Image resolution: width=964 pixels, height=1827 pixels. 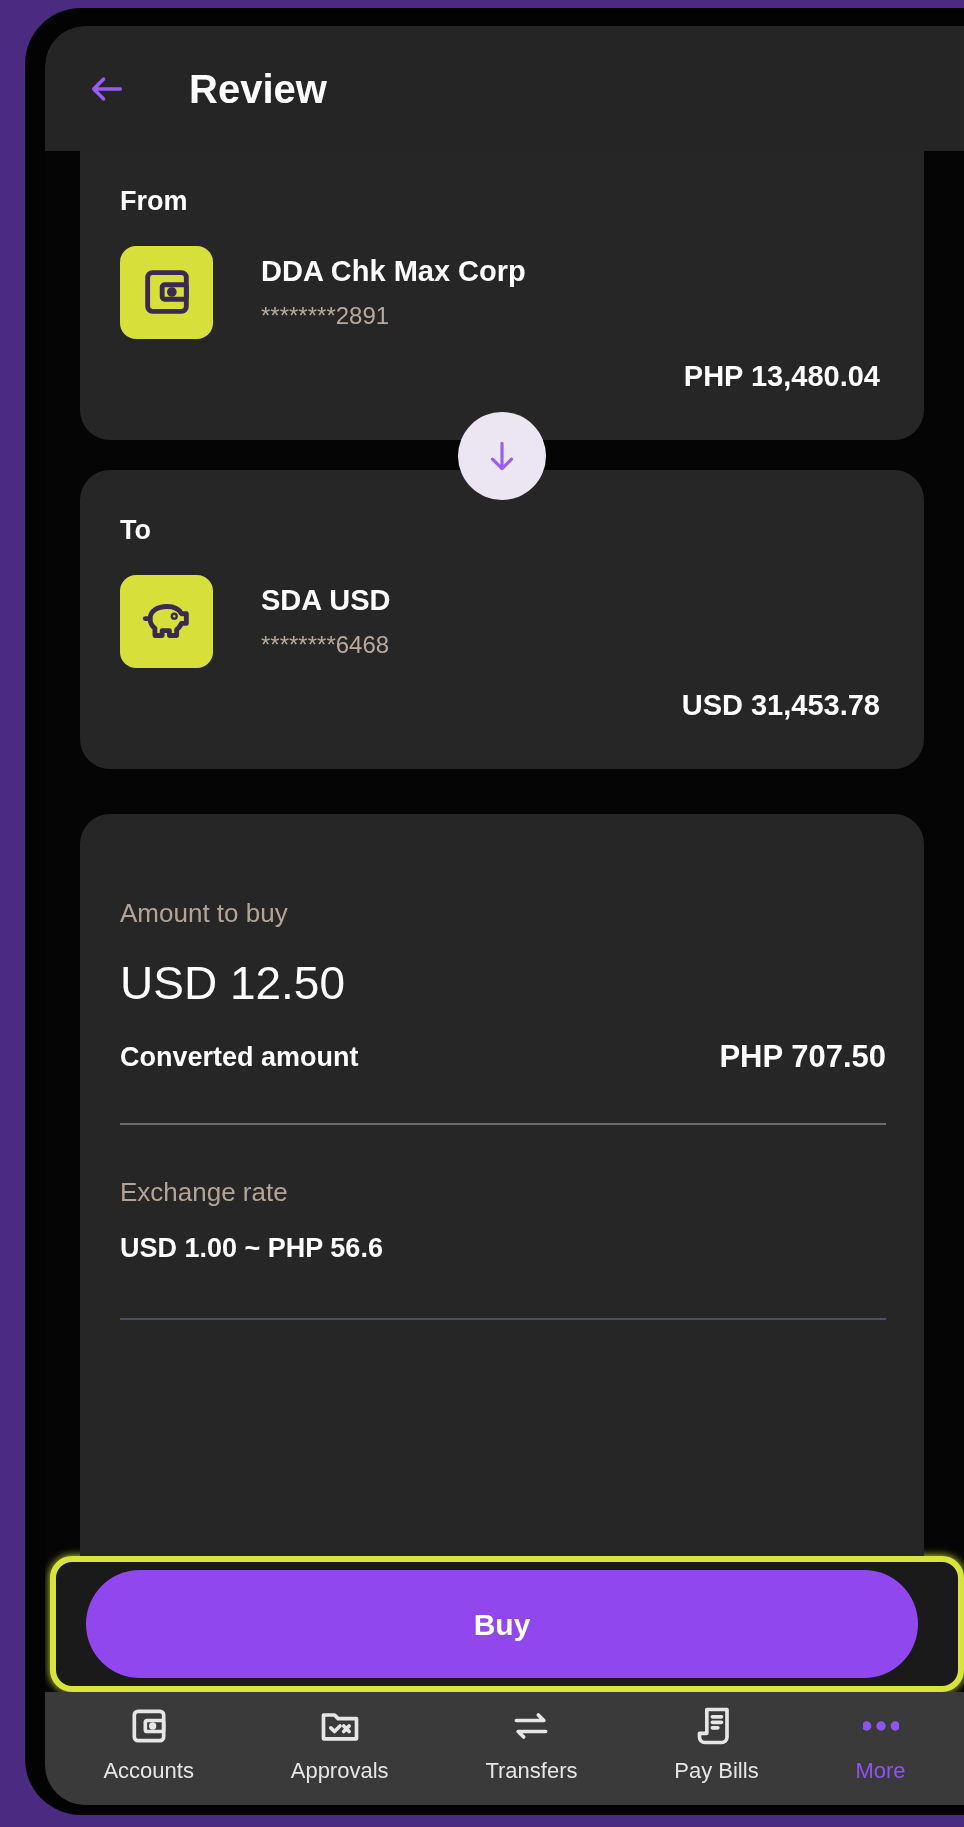 What do you see at coordinates (326, 644) in the screenshot?
I see `account-number: ********6468` at bounding box center [326, 644].